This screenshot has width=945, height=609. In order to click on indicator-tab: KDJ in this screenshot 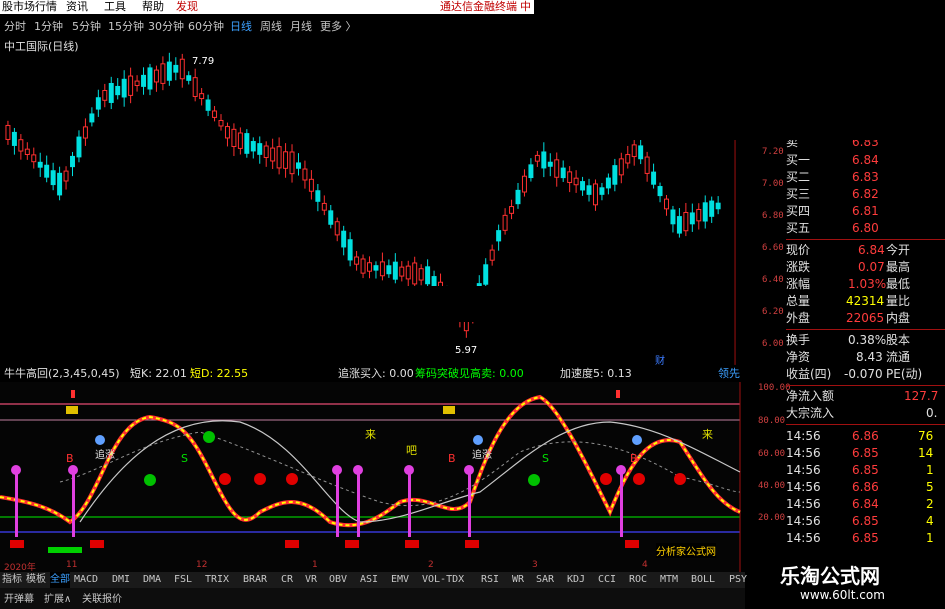, I will do `click(576, 580)`.